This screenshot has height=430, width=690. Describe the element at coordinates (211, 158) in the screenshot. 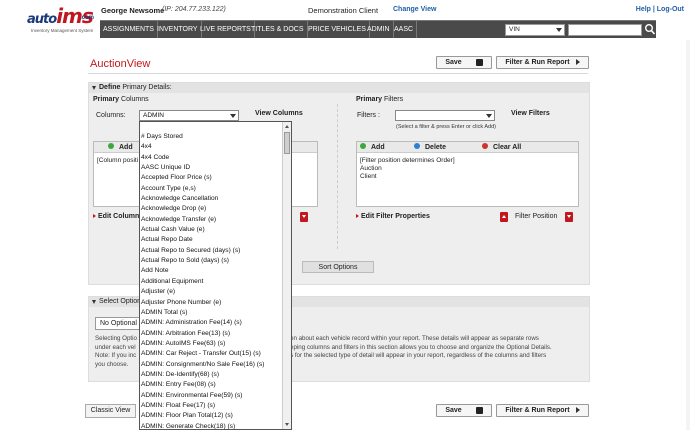

I see `dropdown-option: 4x4 Code` at that location.